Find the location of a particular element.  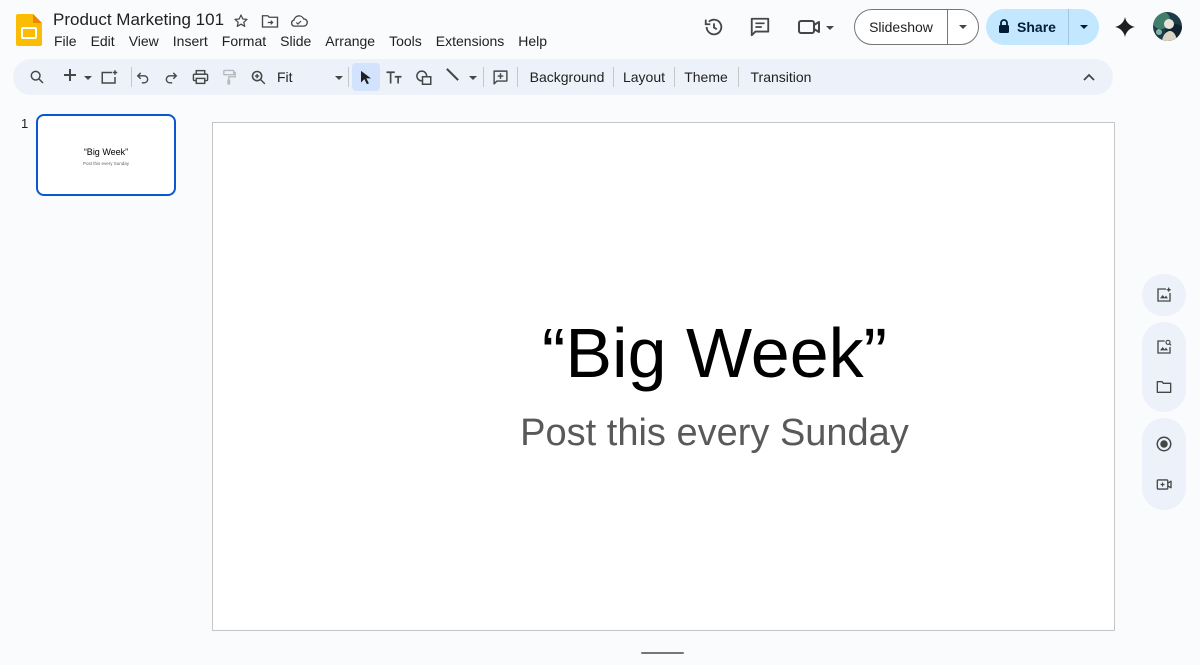

slide-number: 1 is located at coordinates (25, 123).